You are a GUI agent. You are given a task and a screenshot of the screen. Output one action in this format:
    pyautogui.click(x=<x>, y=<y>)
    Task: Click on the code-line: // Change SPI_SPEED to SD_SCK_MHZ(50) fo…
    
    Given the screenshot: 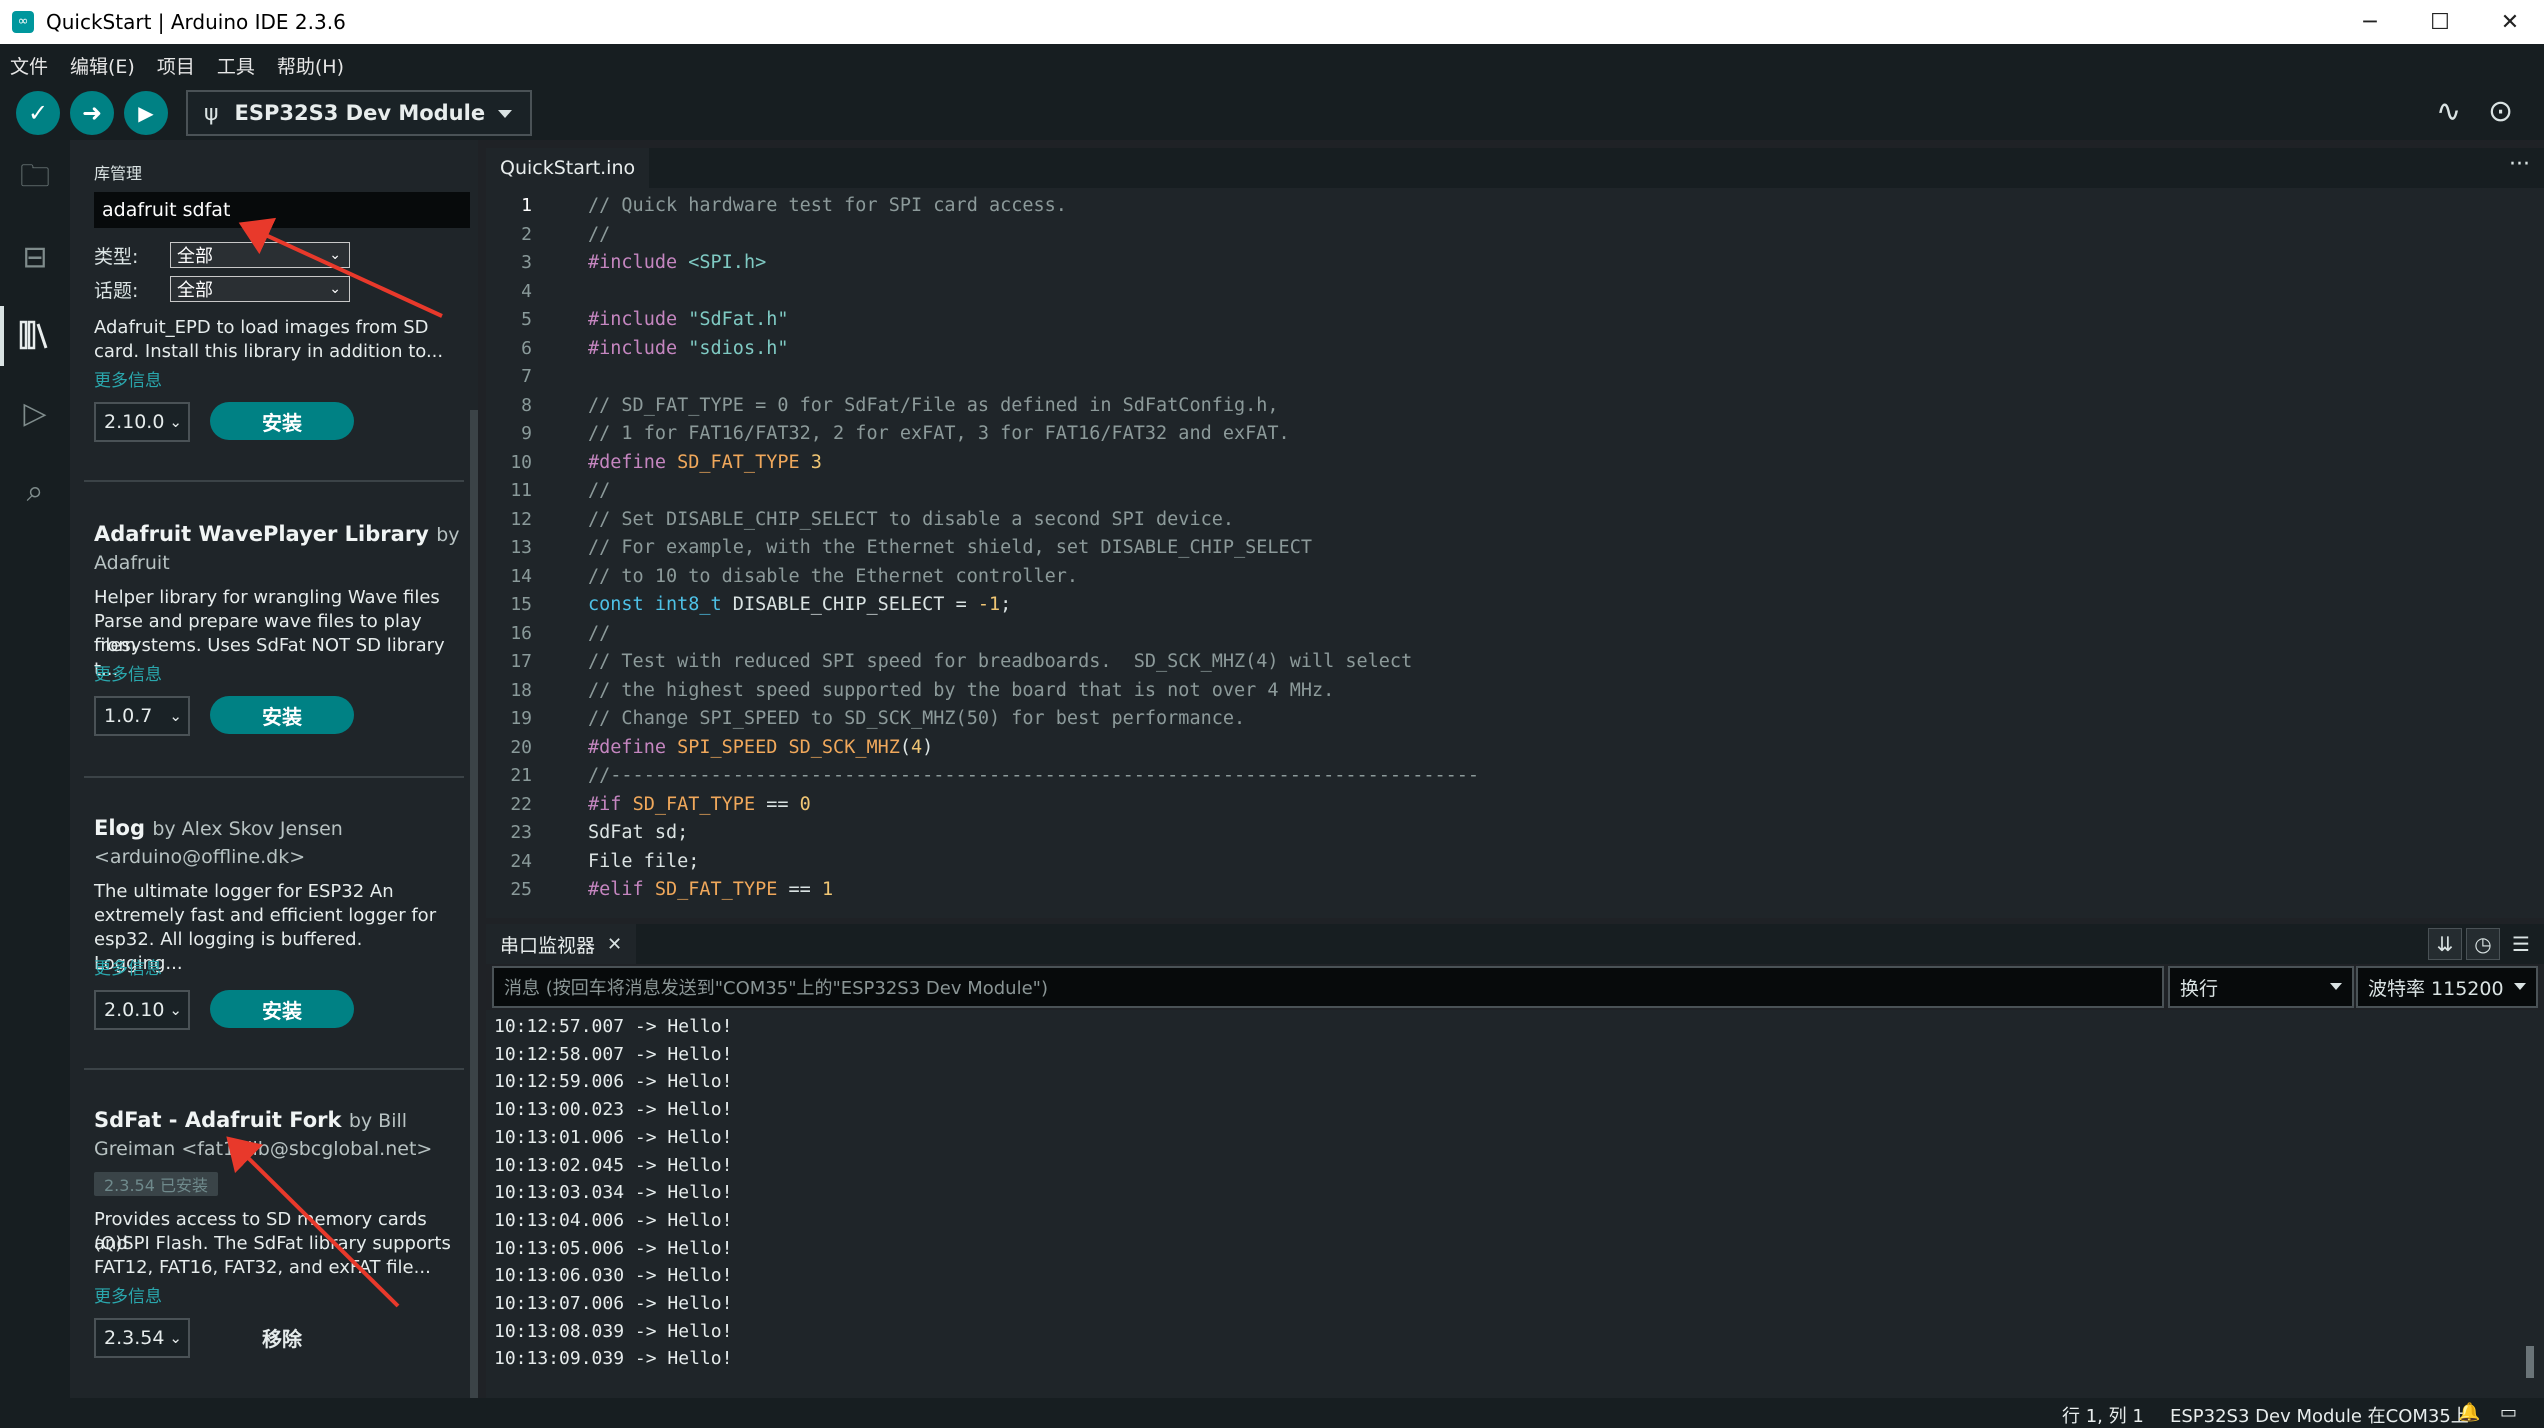 What is the action you would take?
    pyautogui.click(x=1033, y=719)
    